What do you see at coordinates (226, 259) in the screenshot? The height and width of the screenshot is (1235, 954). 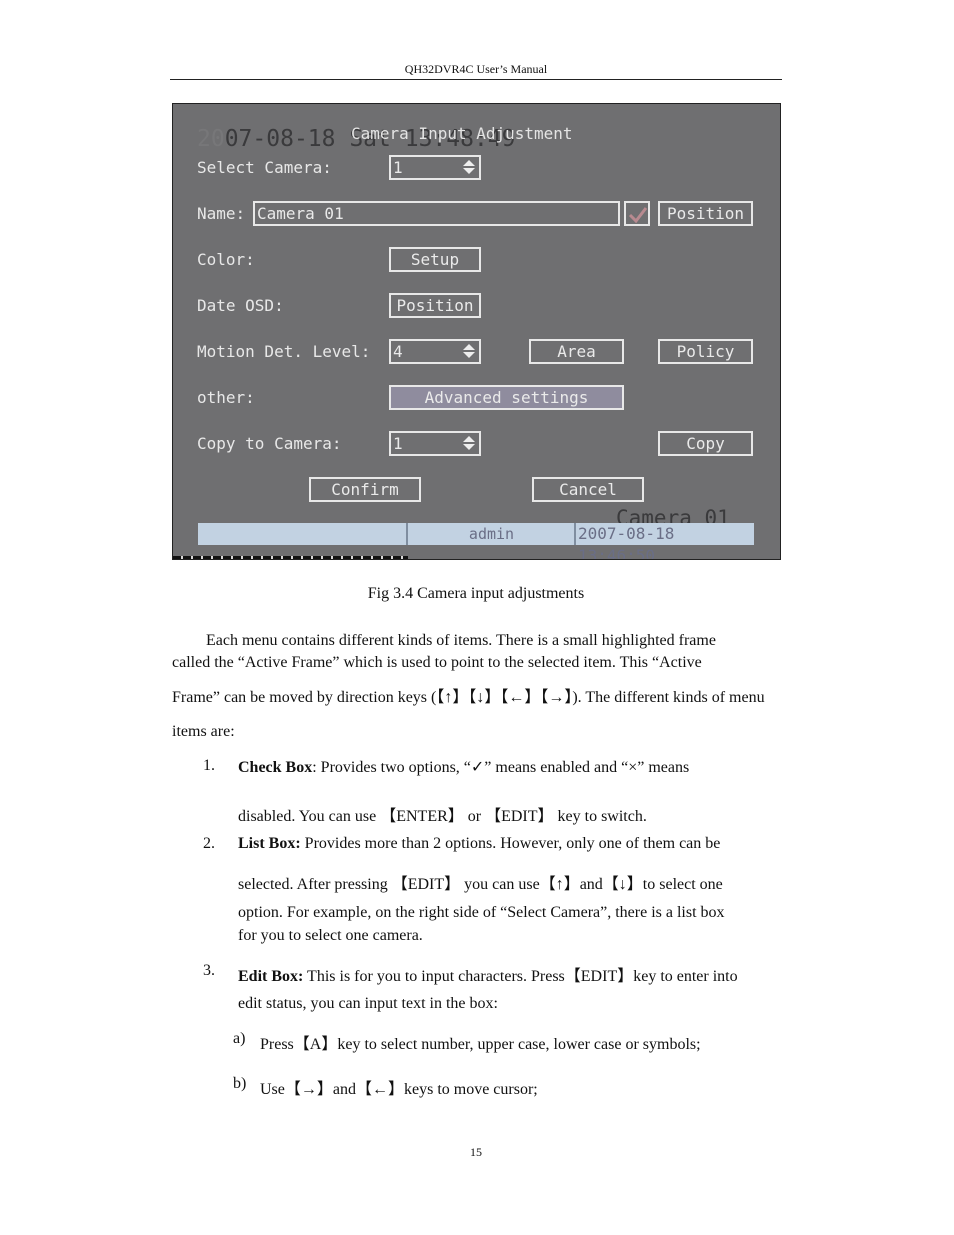 I see `color-label: Color:` at bounding box center [226, 259].